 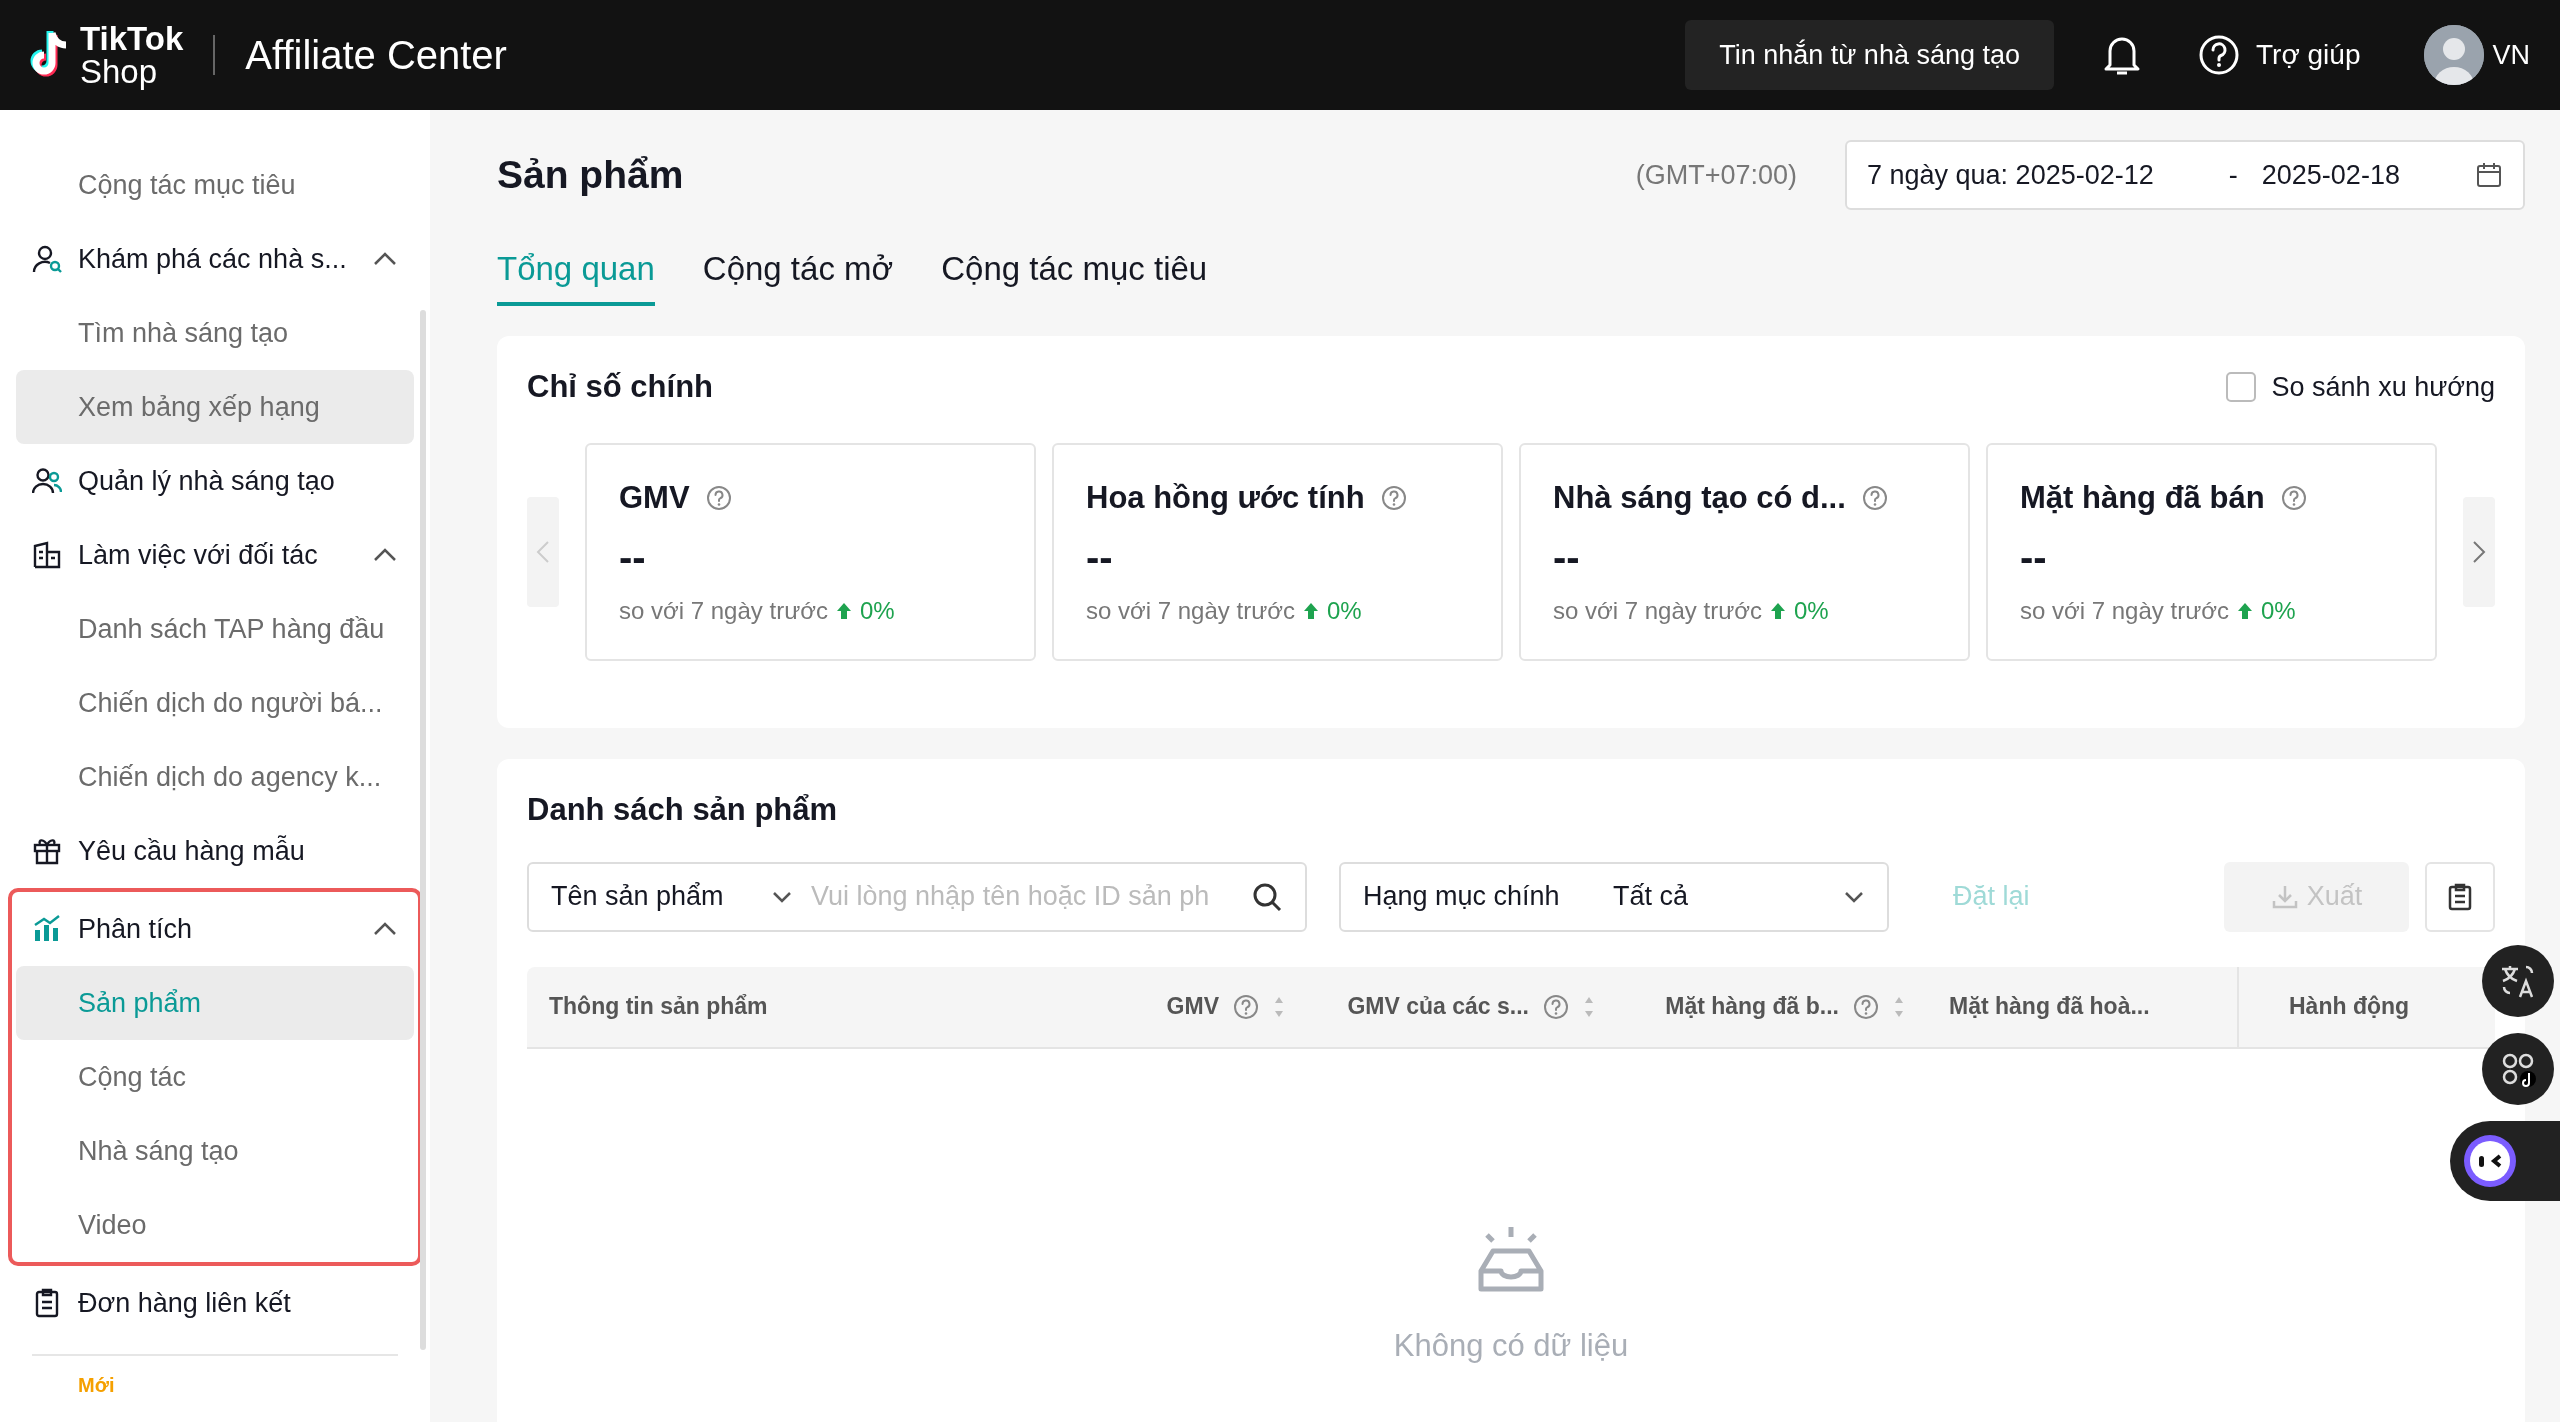 I want to click on assistant-button, so click(x=2505, y=1161).